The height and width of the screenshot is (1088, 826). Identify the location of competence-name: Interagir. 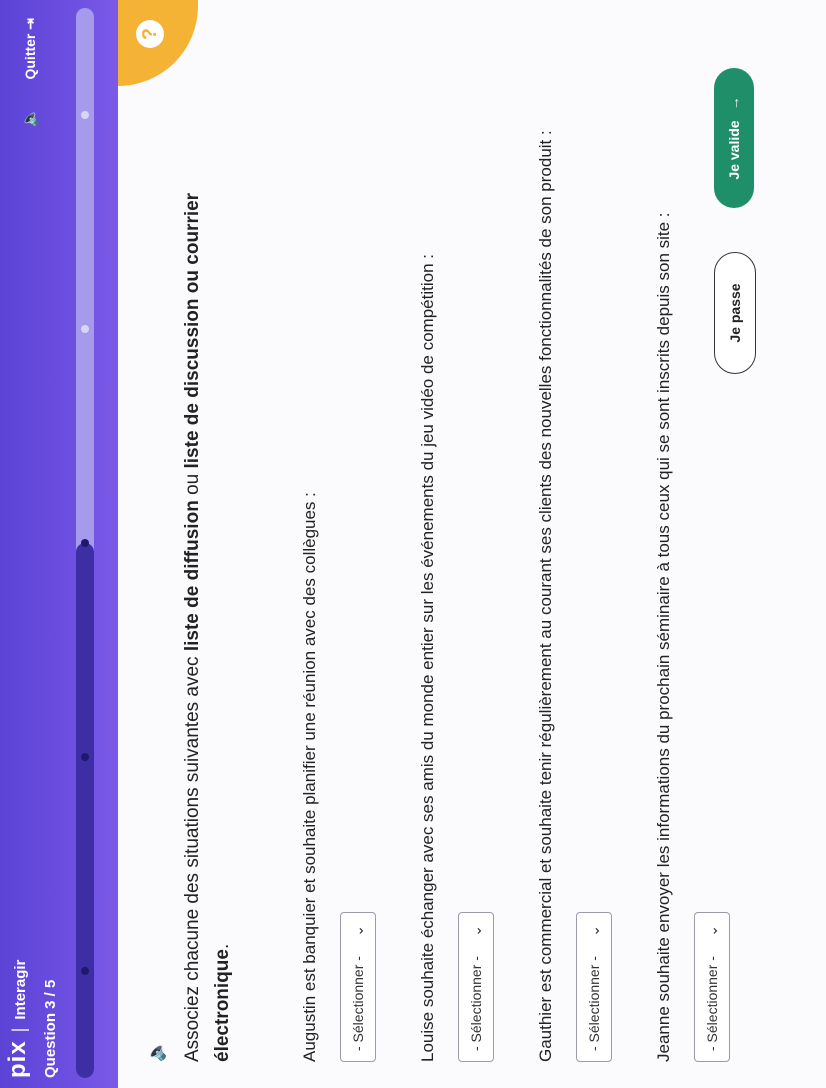
(20, 989).